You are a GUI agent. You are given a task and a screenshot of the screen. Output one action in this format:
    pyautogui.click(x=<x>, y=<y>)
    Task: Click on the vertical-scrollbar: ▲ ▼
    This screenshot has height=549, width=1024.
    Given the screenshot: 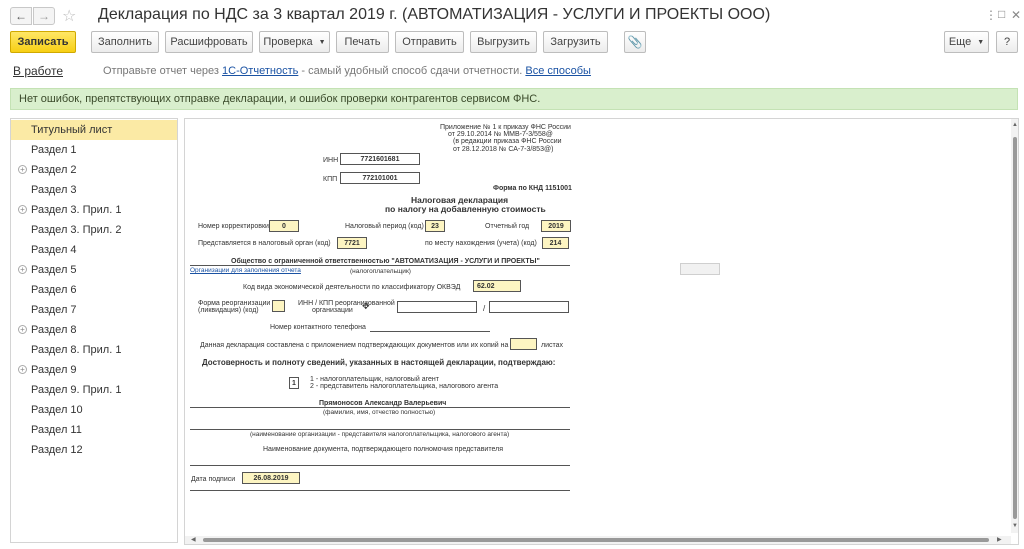 What is the action you would take?
    pyautogui.click(x=1014, y=326)
    